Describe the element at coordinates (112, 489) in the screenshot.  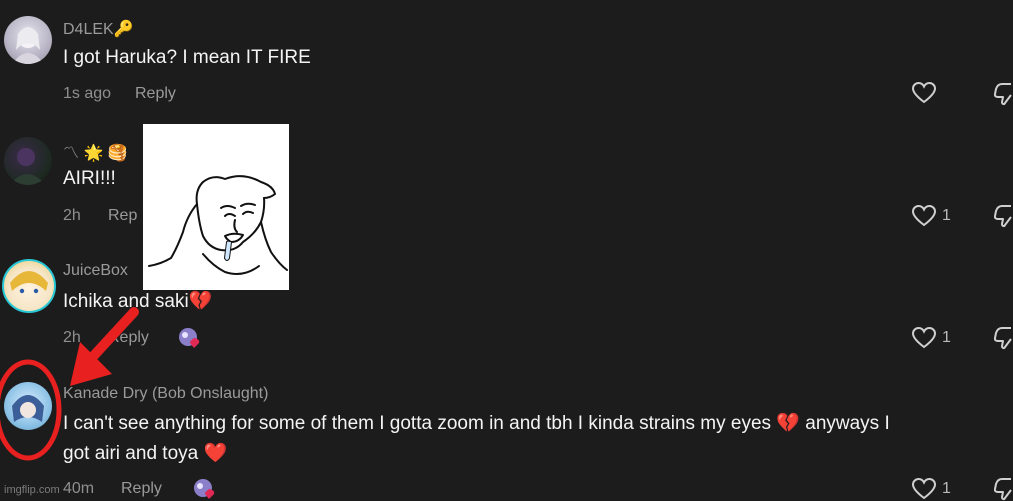
I see `comment-meta: 40m Reply` at that location.